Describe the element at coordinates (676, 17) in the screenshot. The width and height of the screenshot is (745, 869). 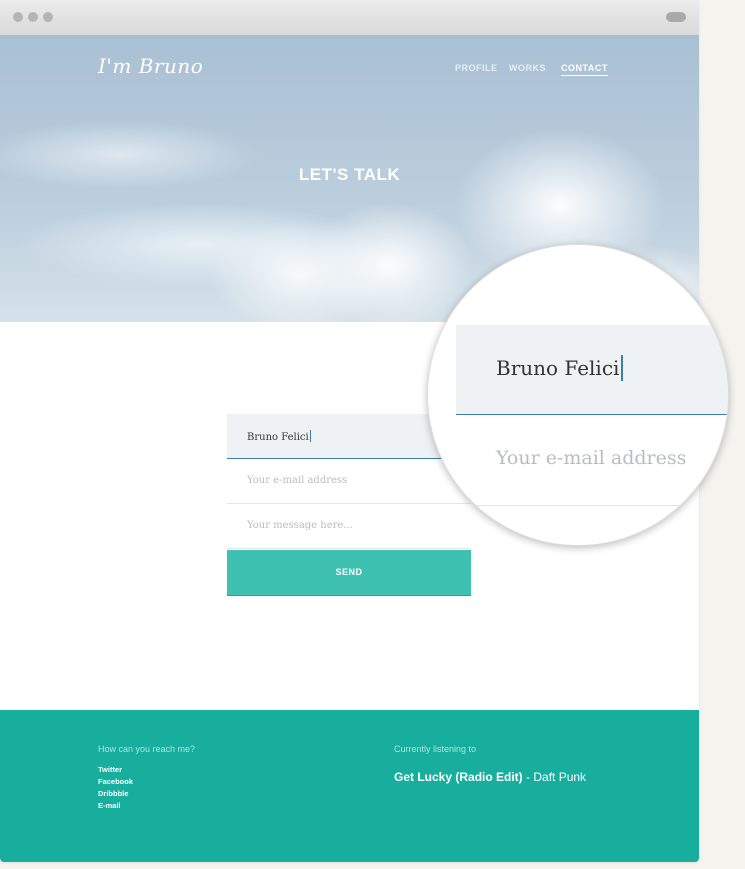
I see `toolbar-toggle-icon` at that location.